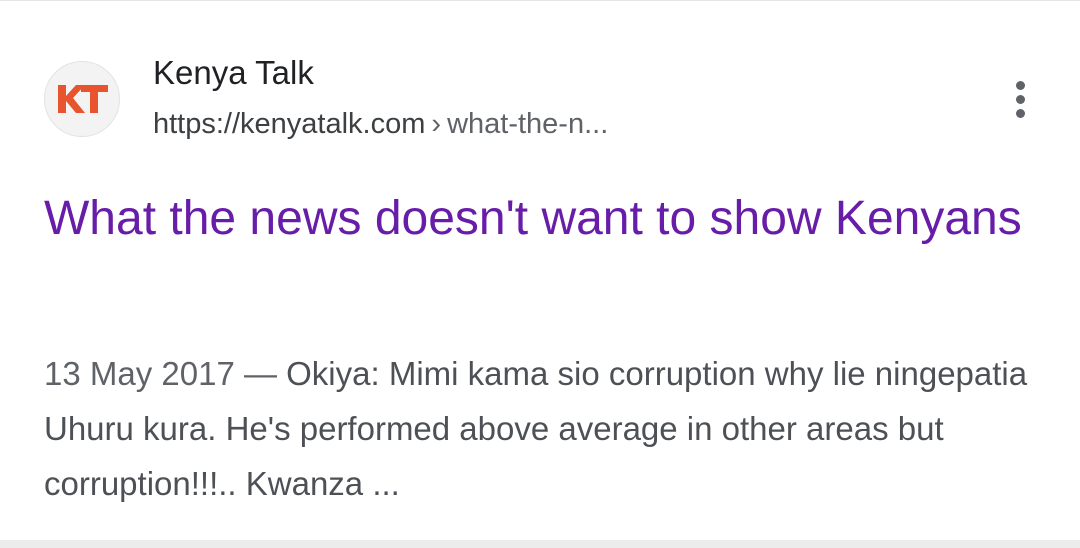  What do you see at coordinates (233, 73) in the screenshot?
I see `site-name: Kenya Talk` at bounding box center [233, 73].